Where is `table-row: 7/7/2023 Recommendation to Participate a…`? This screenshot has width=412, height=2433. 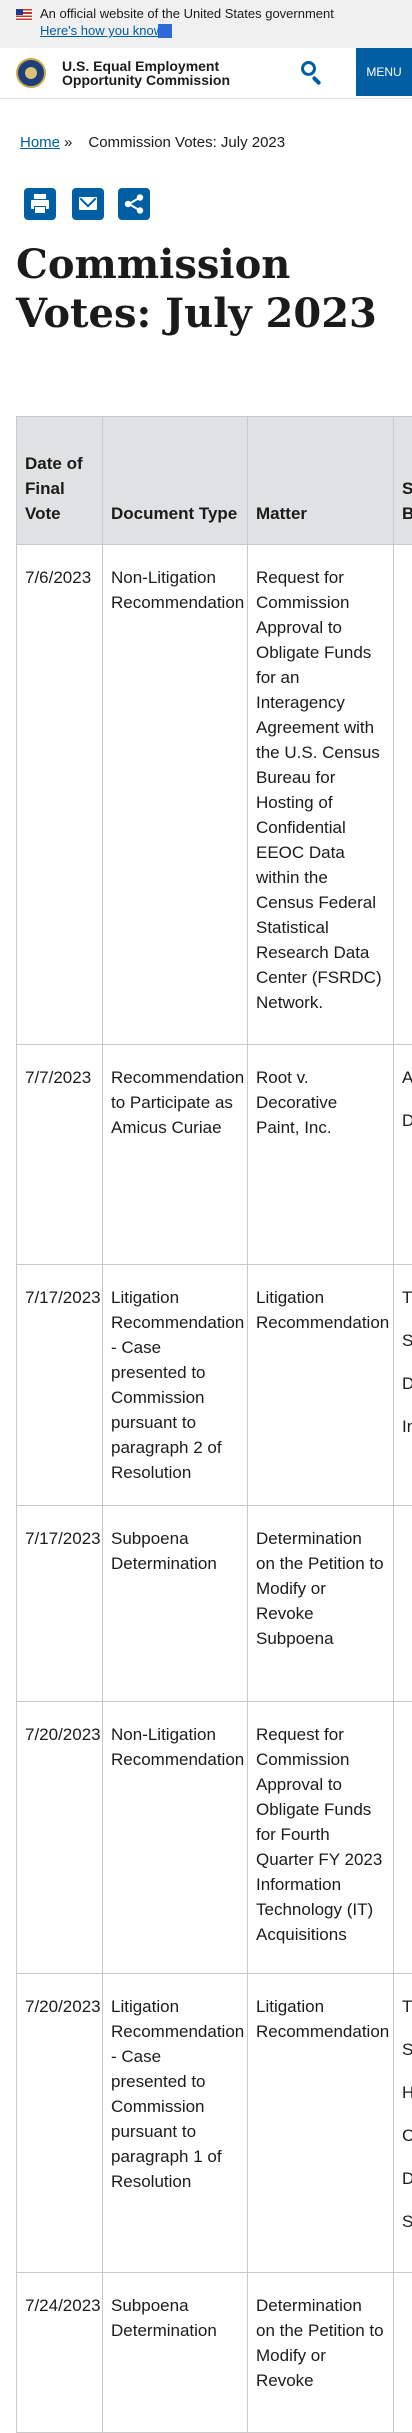 table-row: 7/7/2023 Recommendation to Participate a… is located at coordinates (214, 1155).